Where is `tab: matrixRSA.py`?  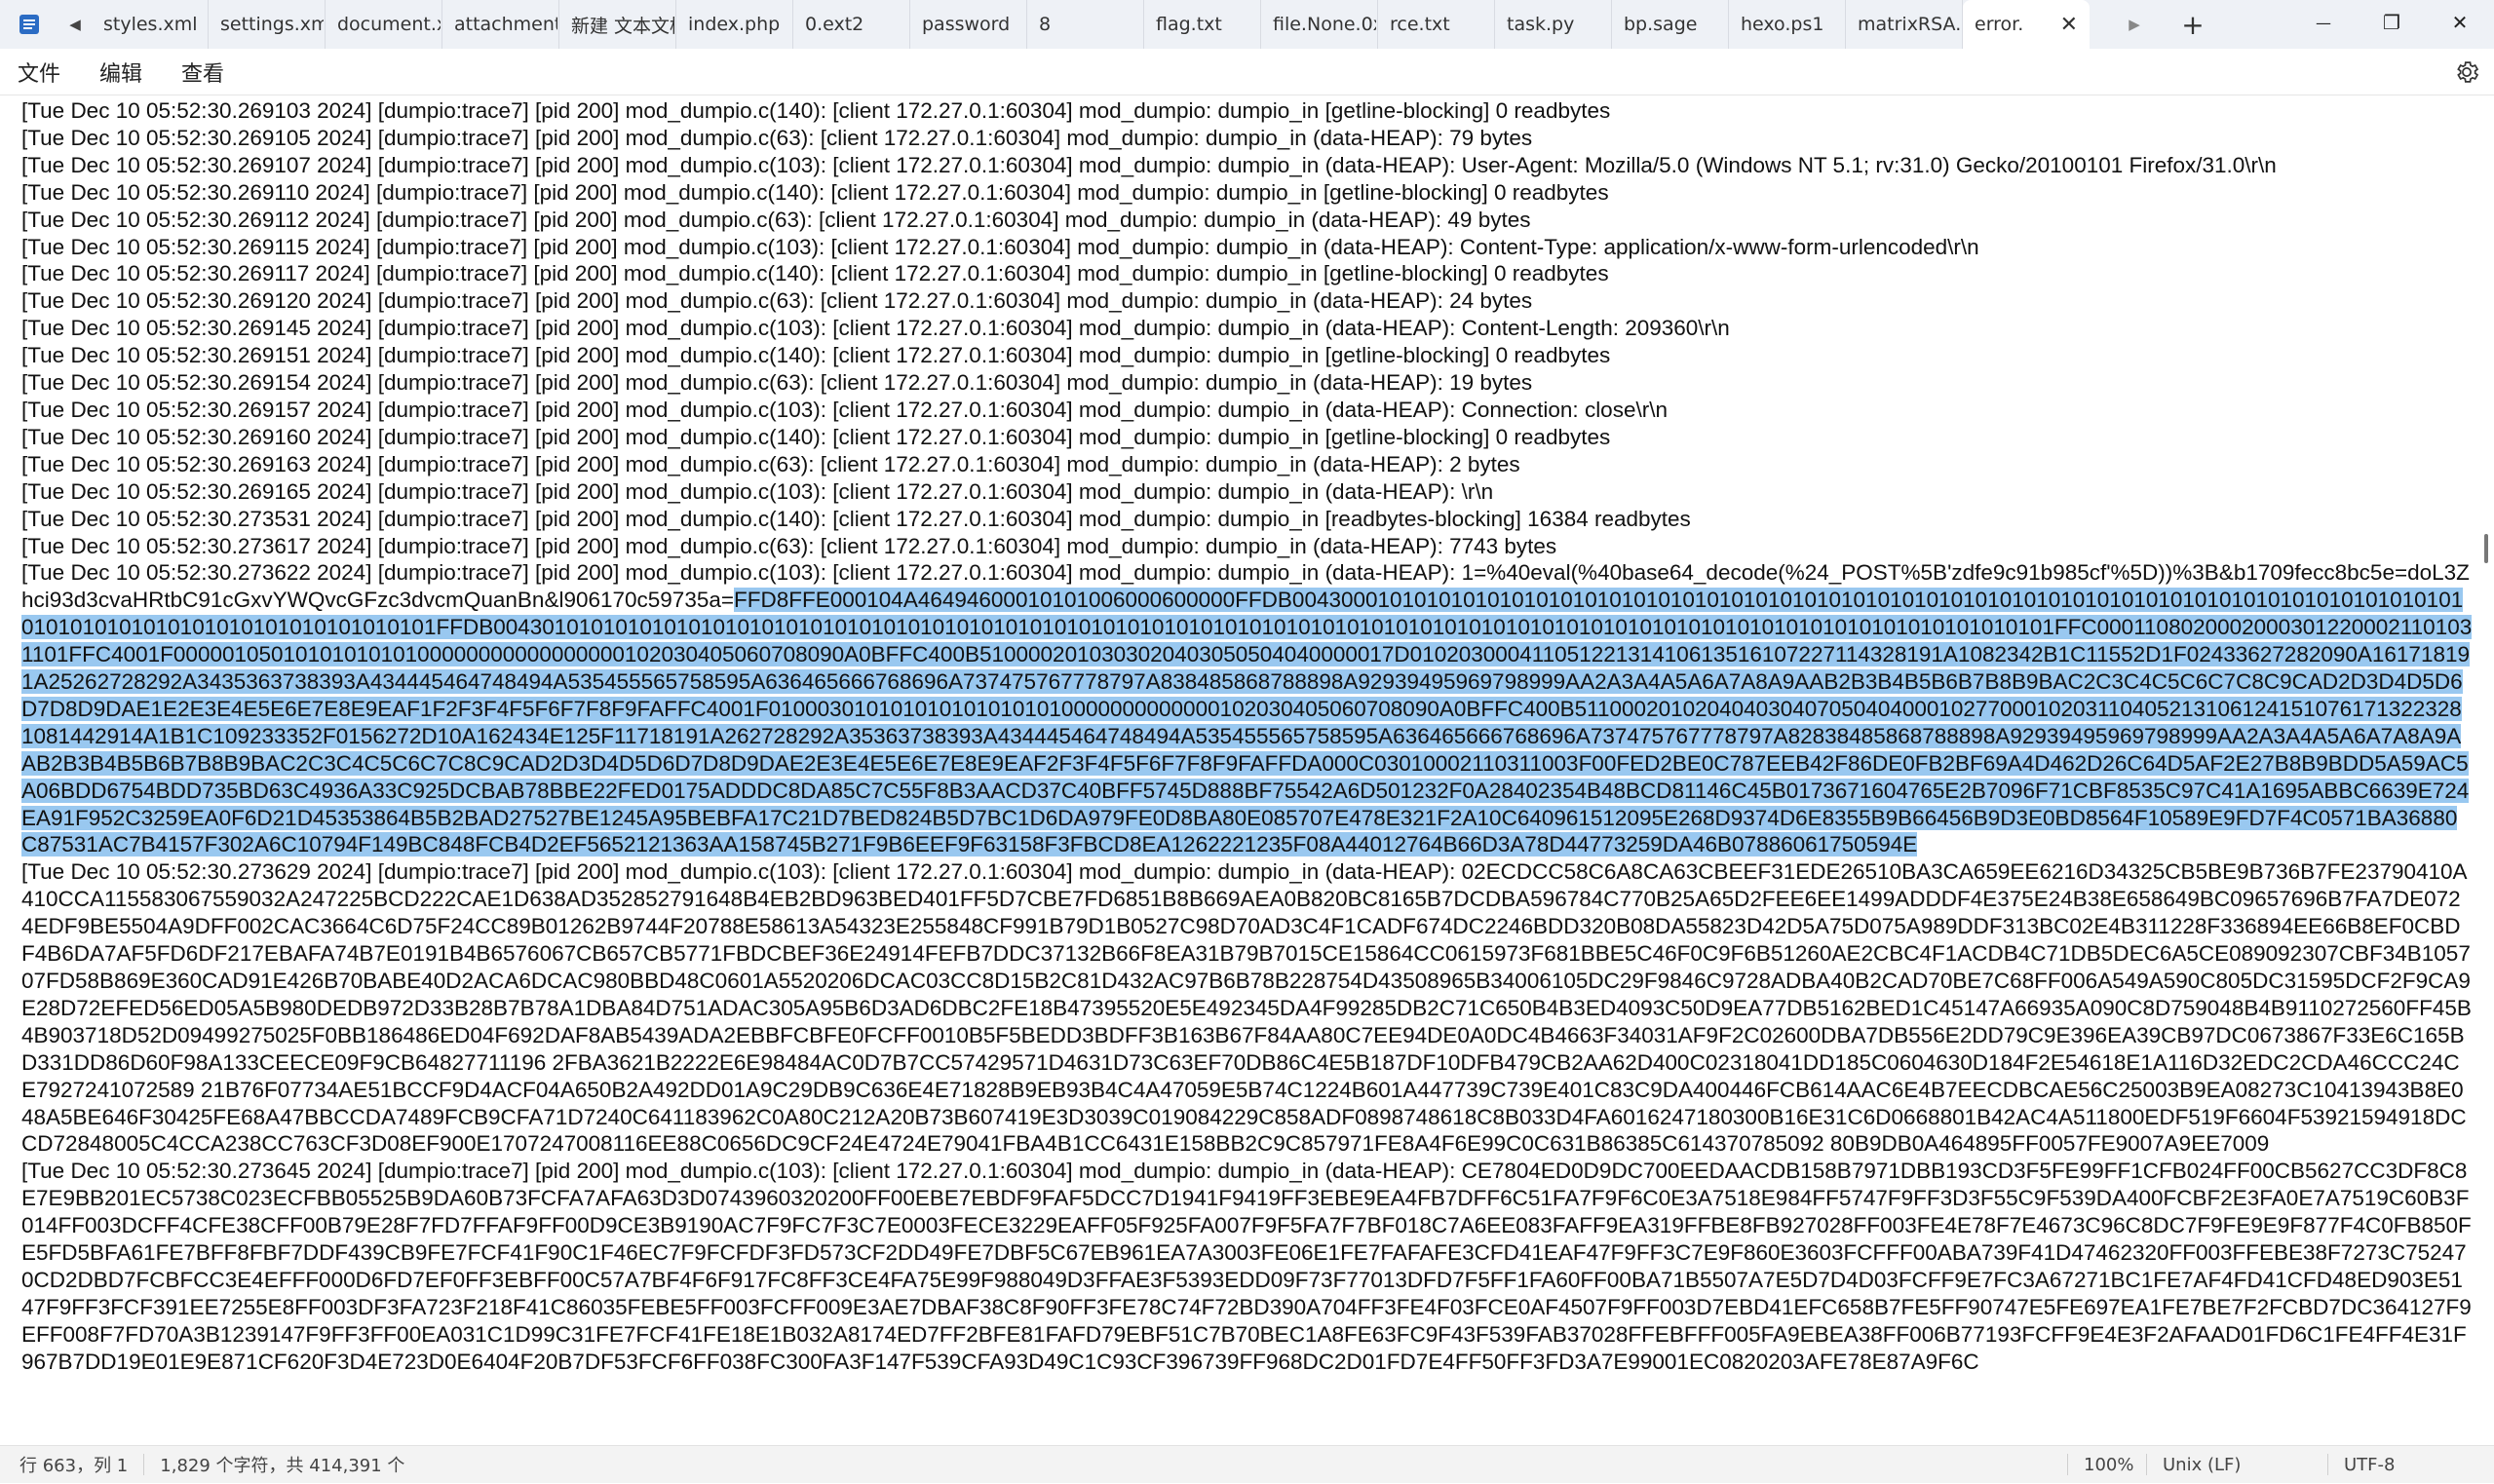 tab: matrixRSA.py is located at coordinates (1904, 24).